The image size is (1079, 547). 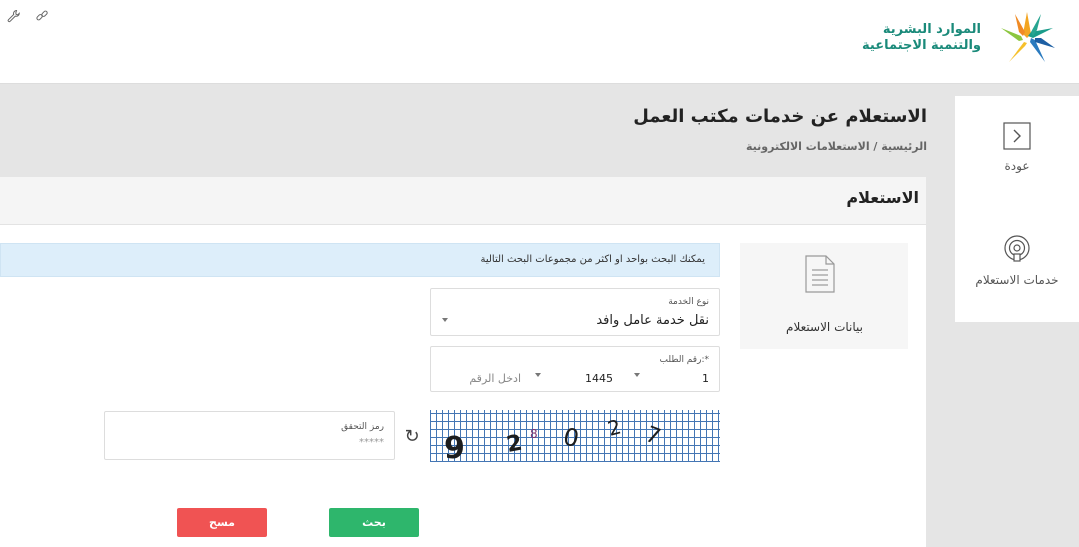 What do you see at coordinates (412, 437) in the screenshot?
I see `refresh-captcha-icon: ↻` at bounding box center [412, 437].